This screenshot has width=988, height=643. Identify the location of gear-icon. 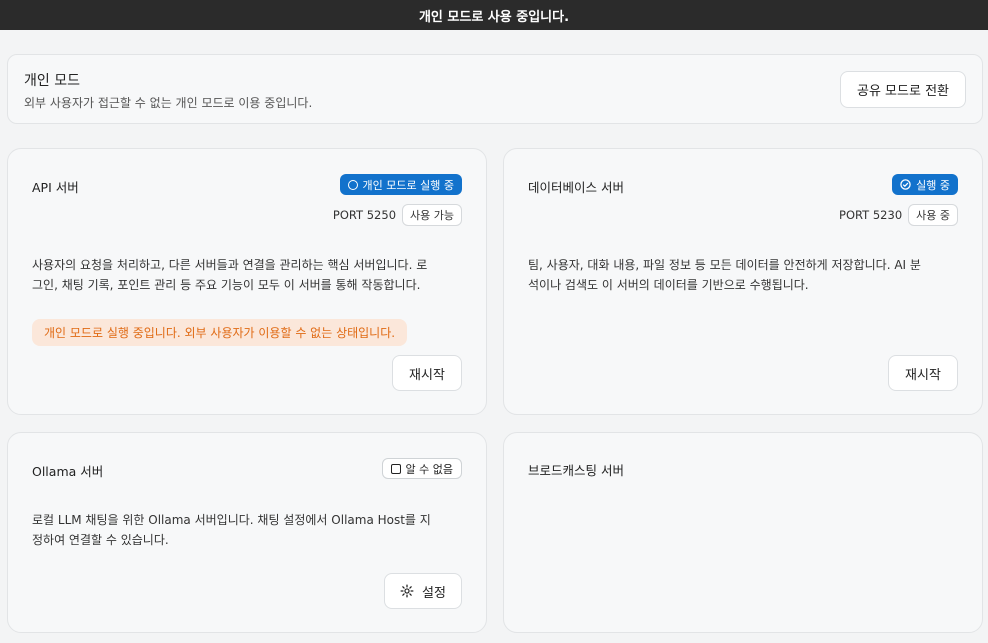
(407, 591).